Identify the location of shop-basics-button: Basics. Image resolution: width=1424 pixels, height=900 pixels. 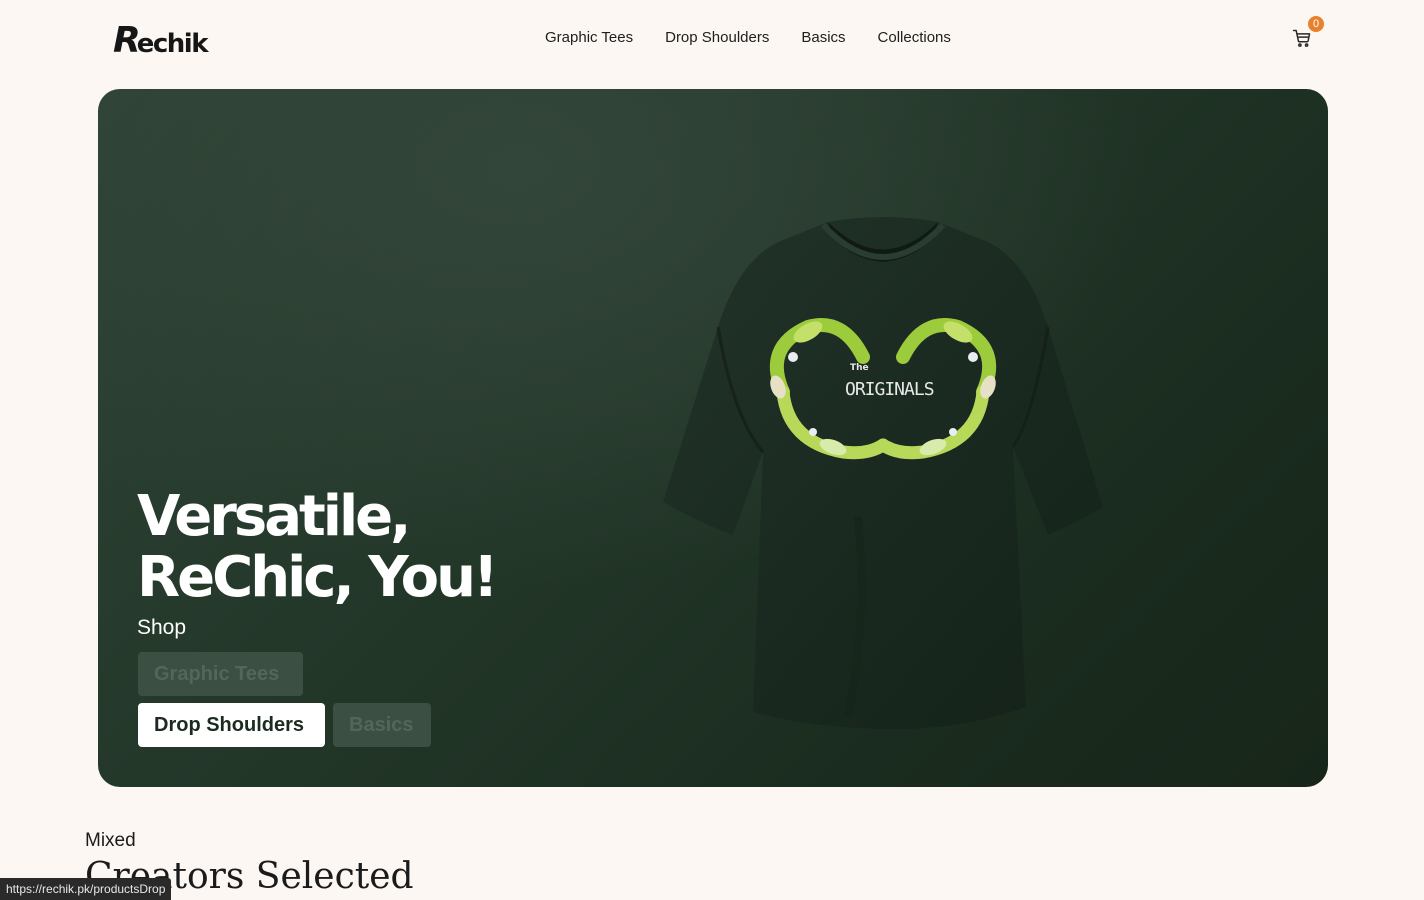
(382, 725).